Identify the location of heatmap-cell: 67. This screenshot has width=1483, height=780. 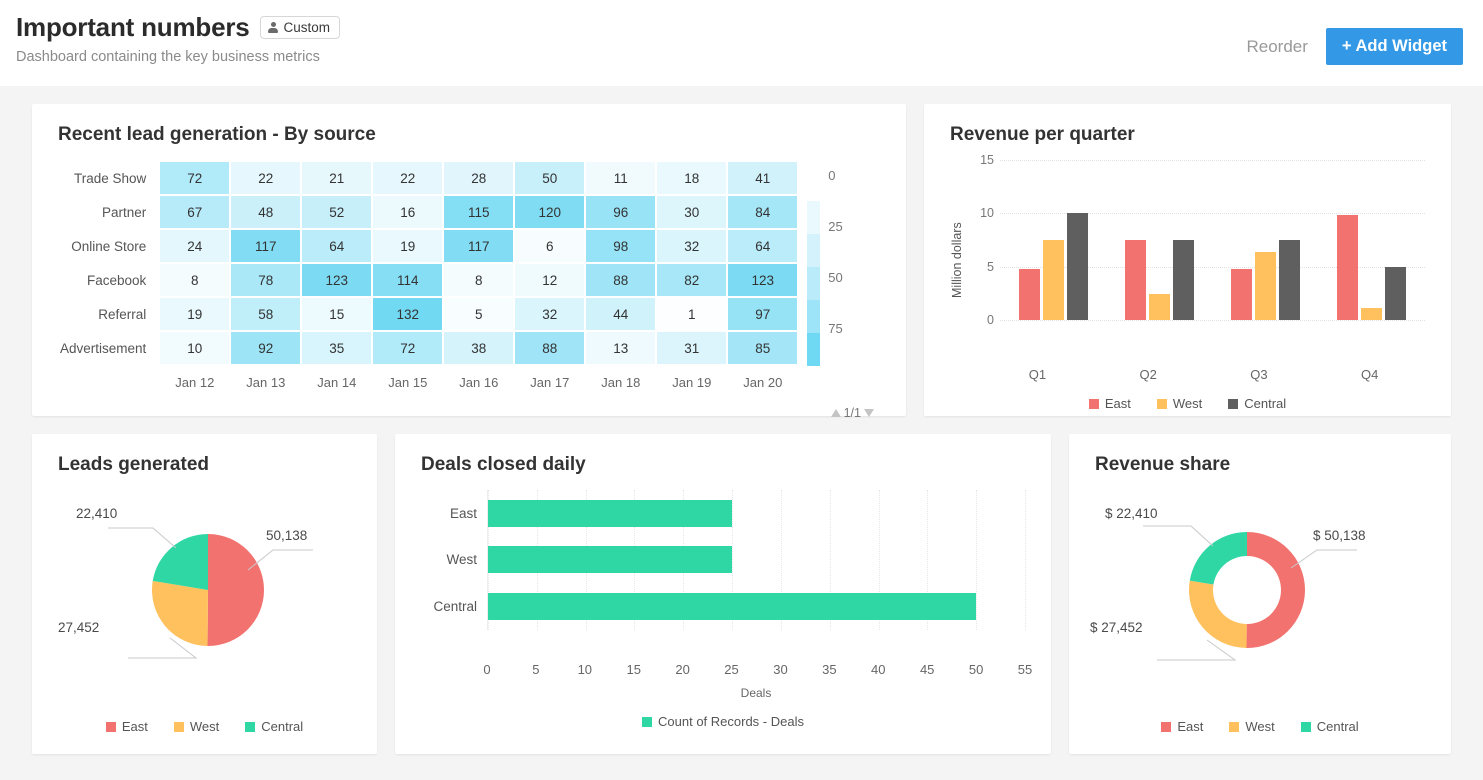
(195, 212).